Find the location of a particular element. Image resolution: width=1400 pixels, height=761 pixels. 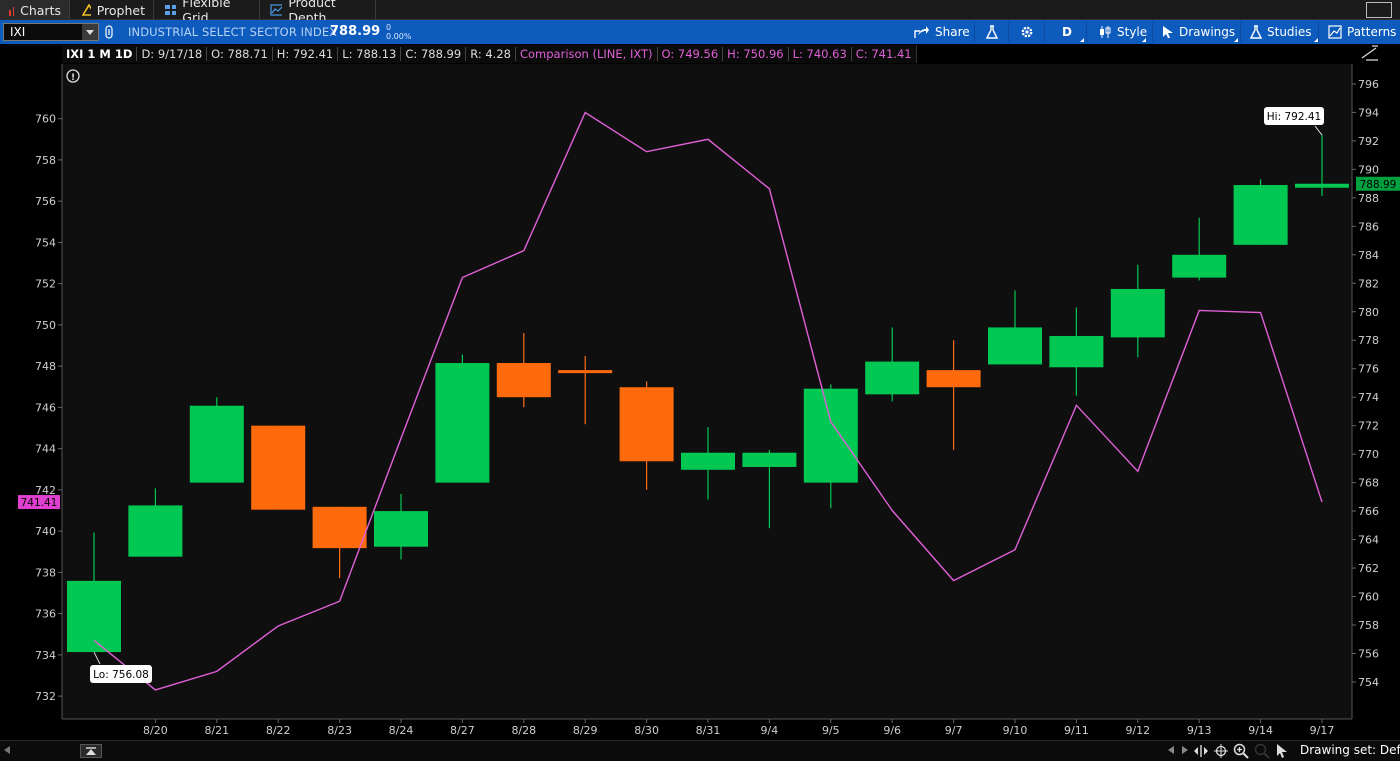

symbol-dropdown-button is located at coordinates (90, 32).